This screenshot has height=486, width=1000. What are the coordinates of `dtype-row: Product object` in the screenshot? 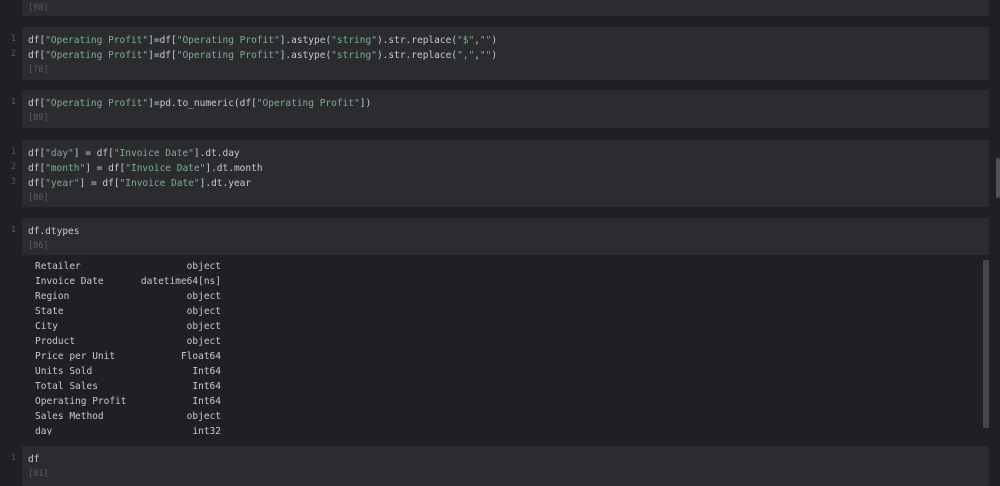 It's located at (128, 341).